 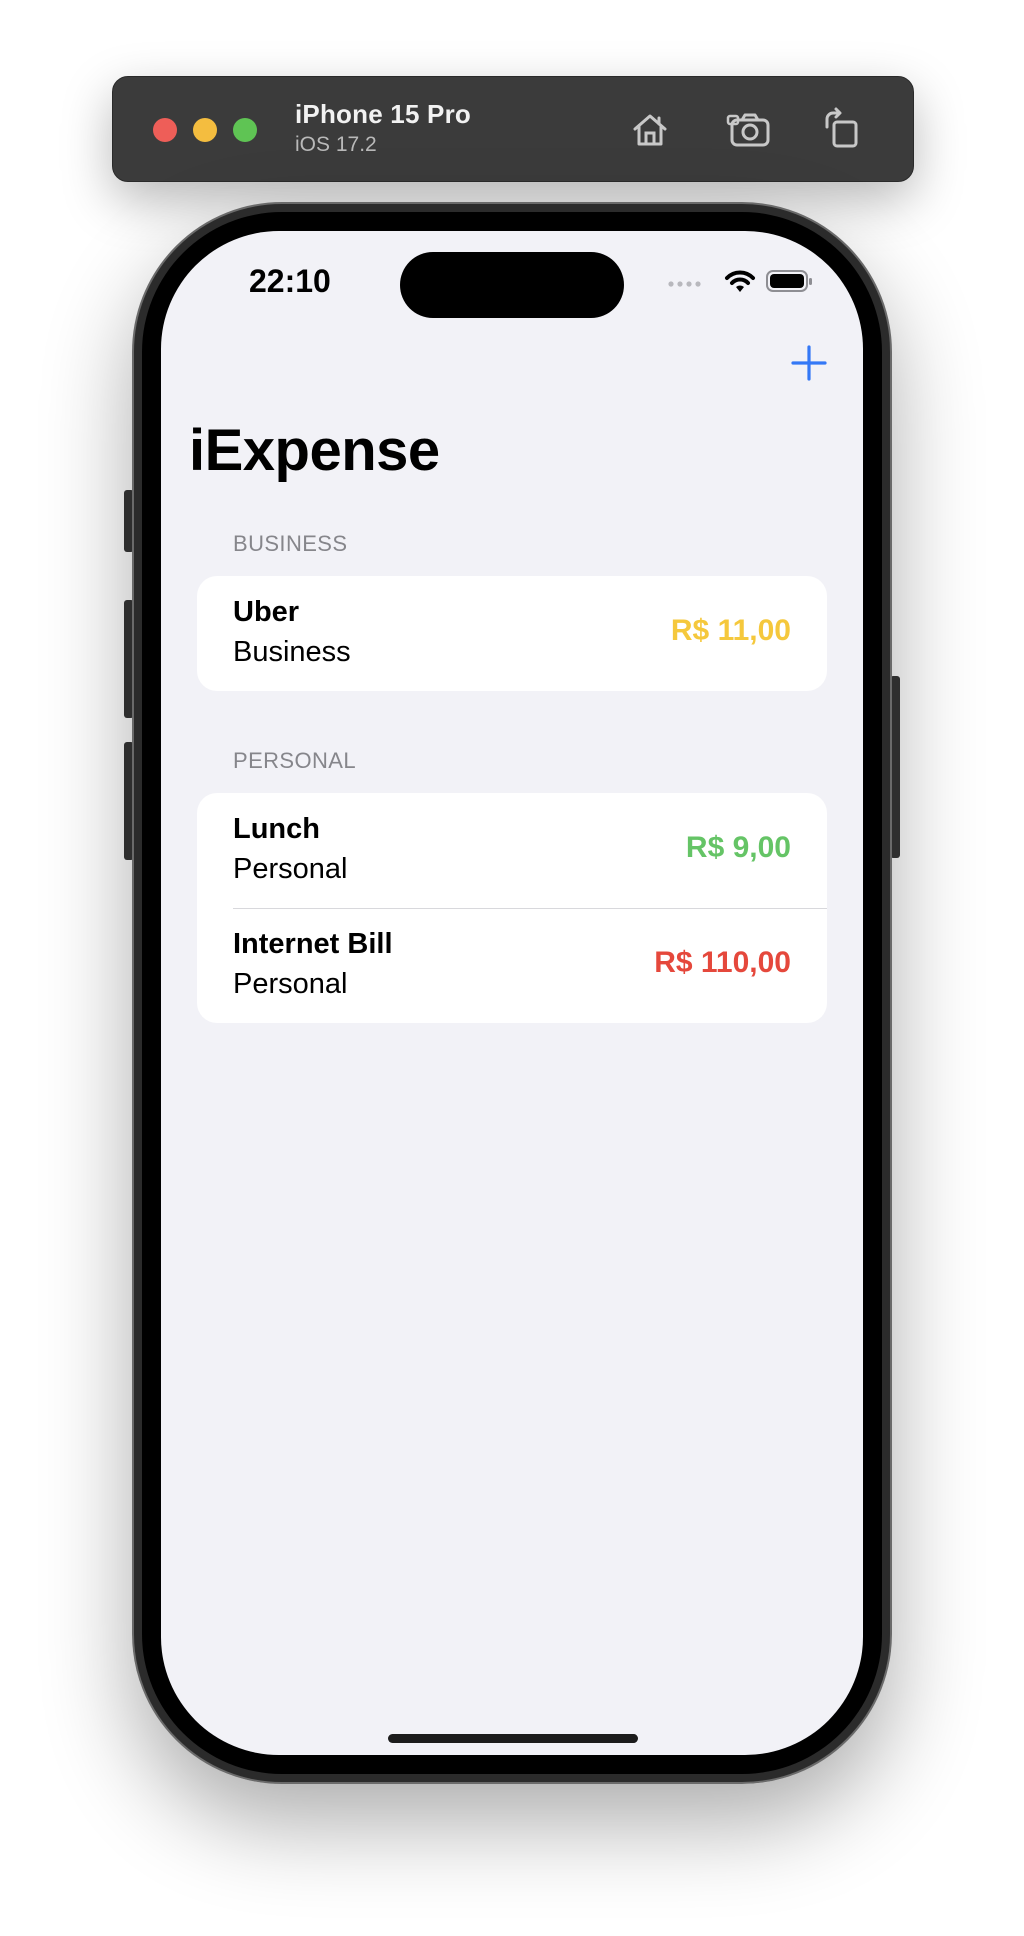 I want to click on expense-type: Business, so click(x=292, y=652).